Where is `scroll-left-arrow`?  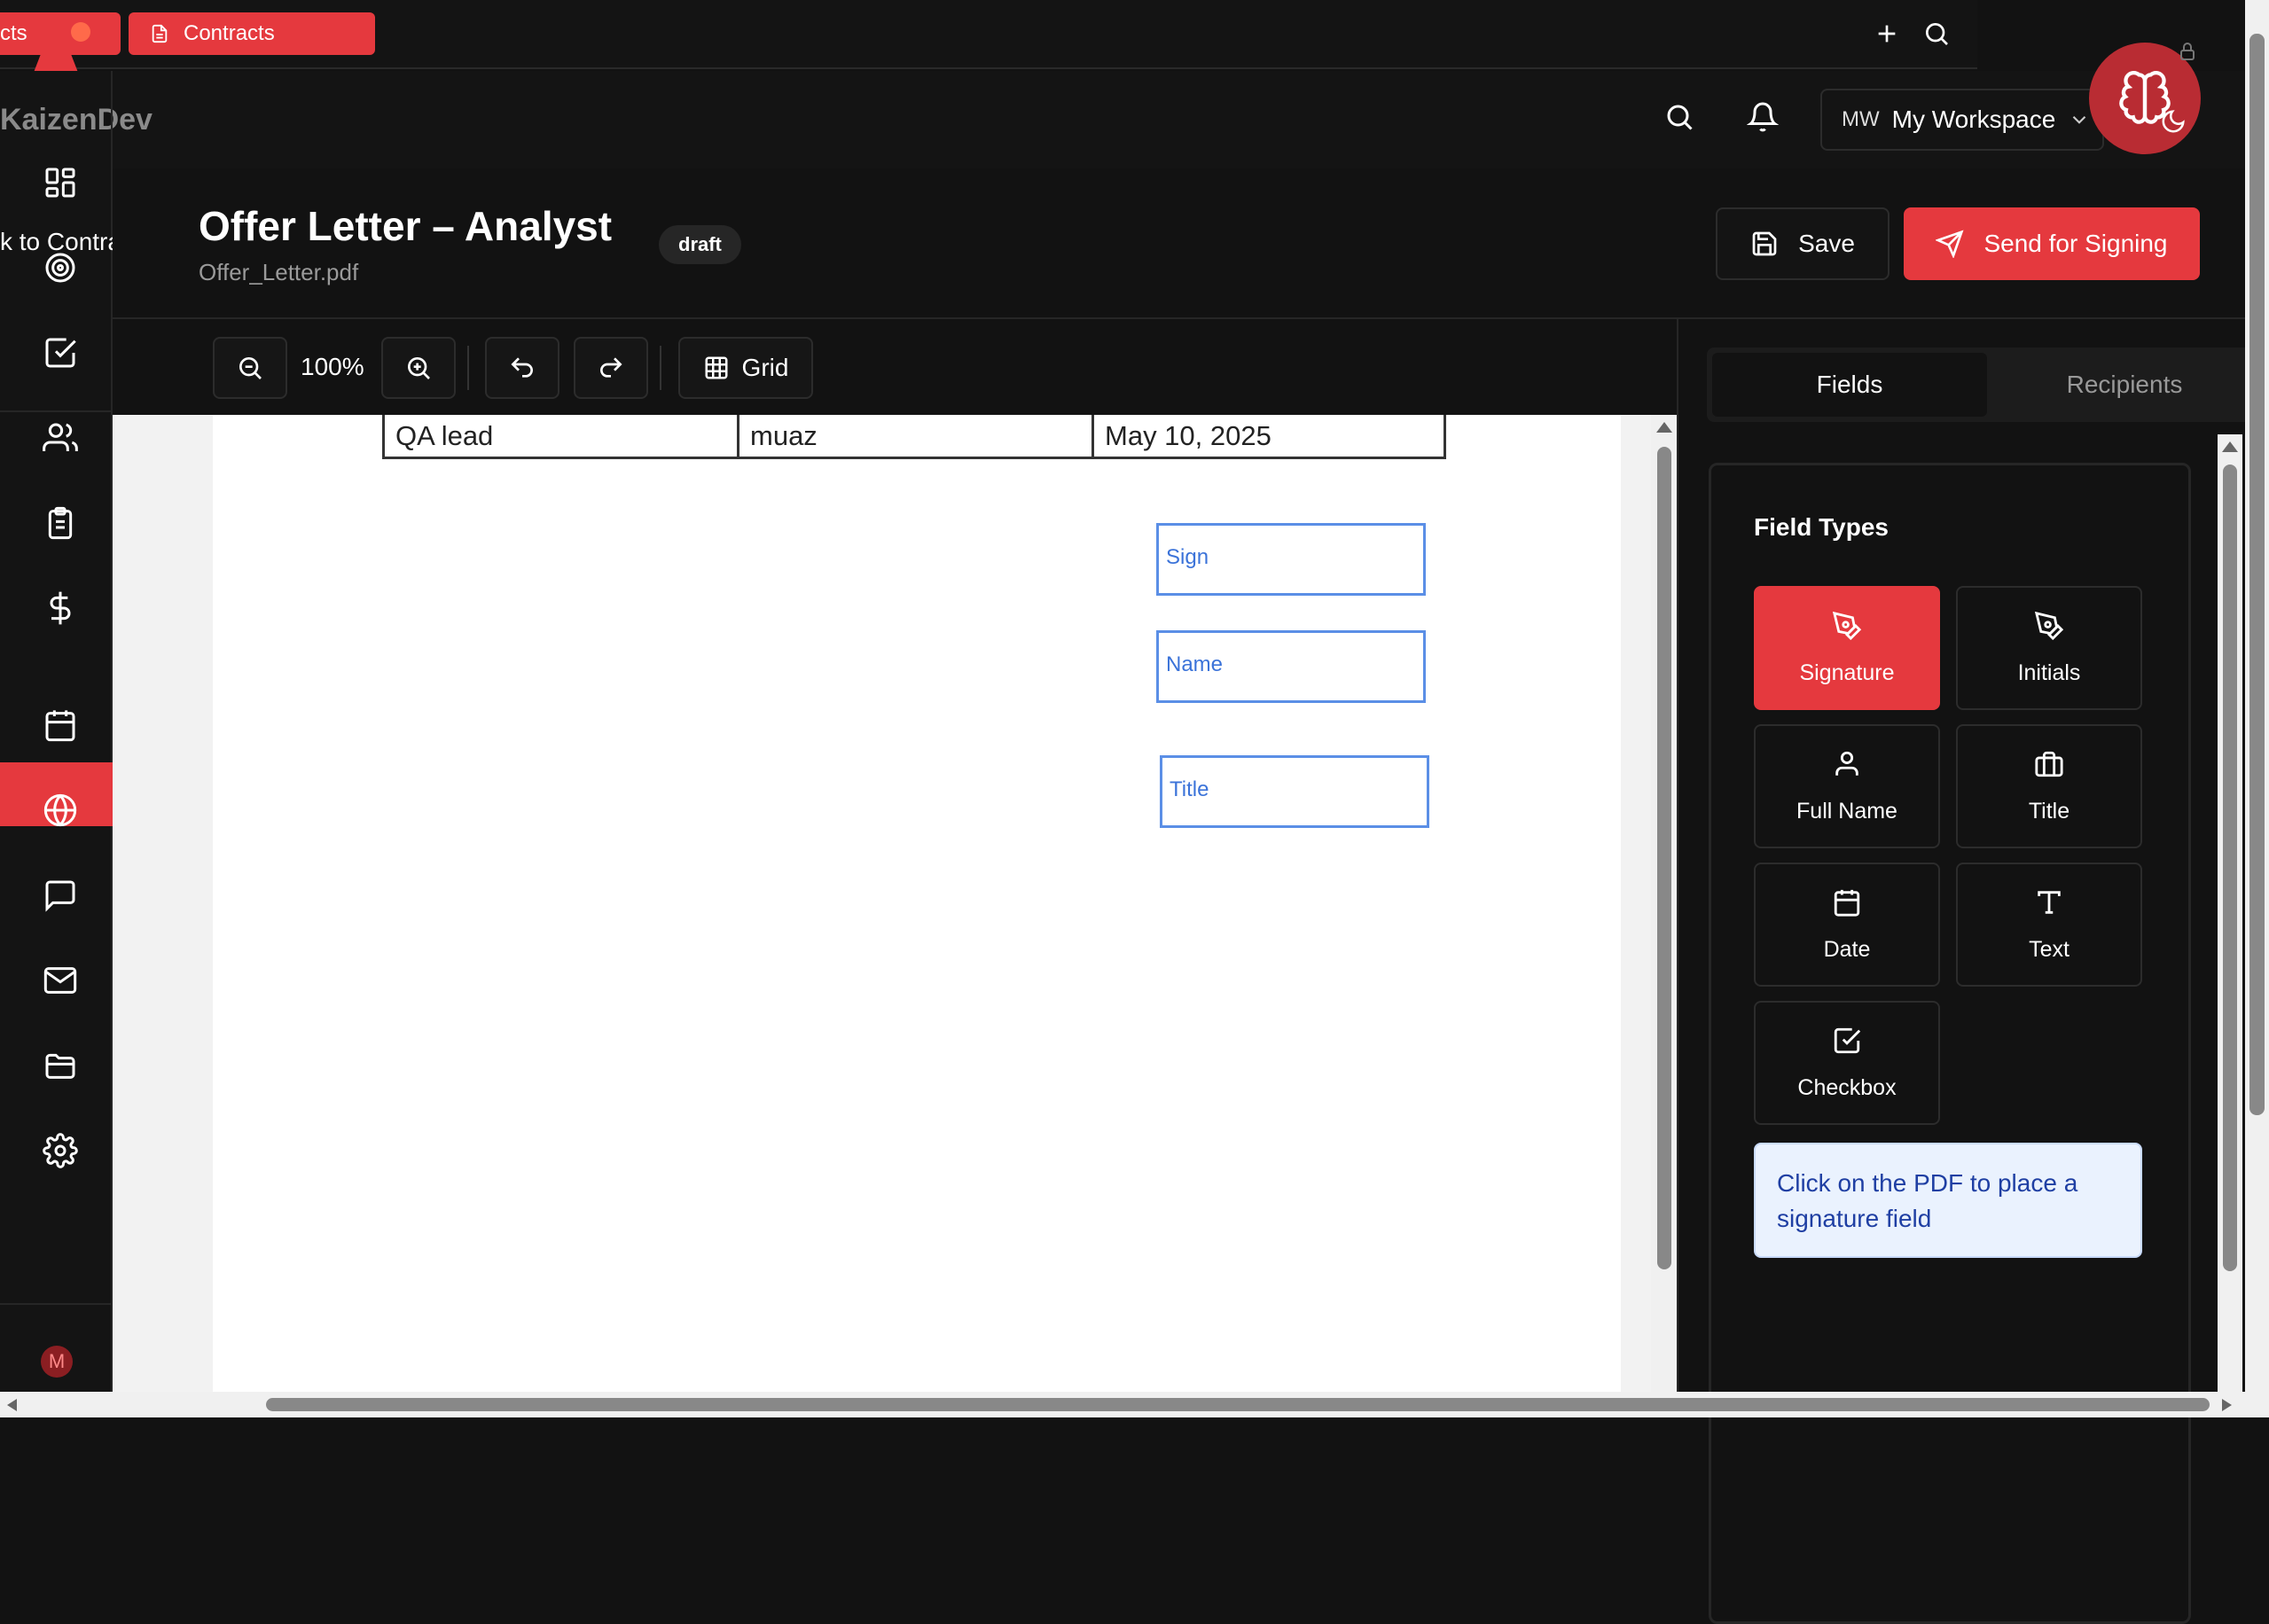
scroll-left-arrow is located at coordinates (12, 1405).